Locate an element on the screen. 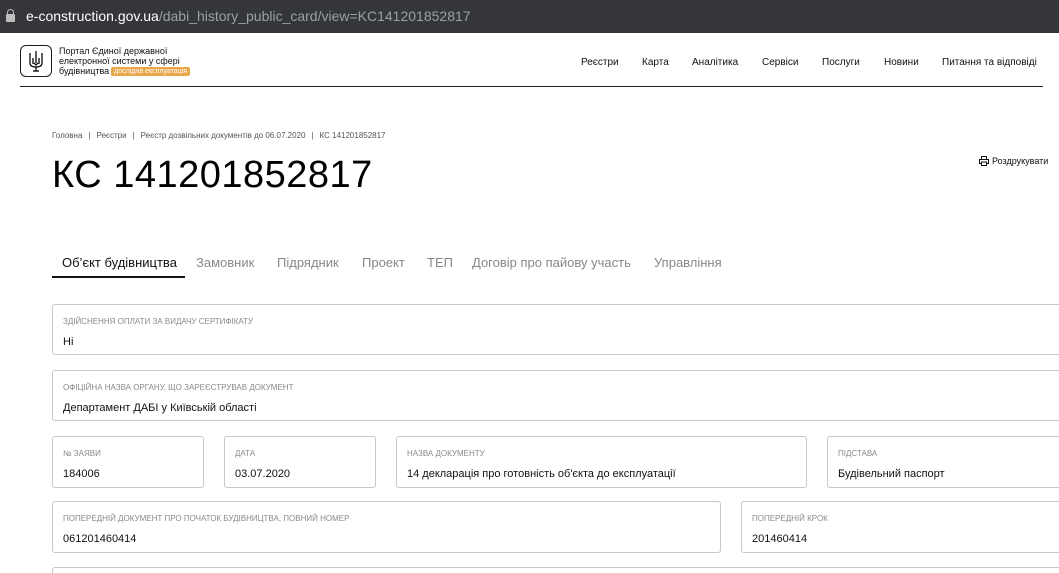  field-label: Назва документу is located at coordinates (446, 453).